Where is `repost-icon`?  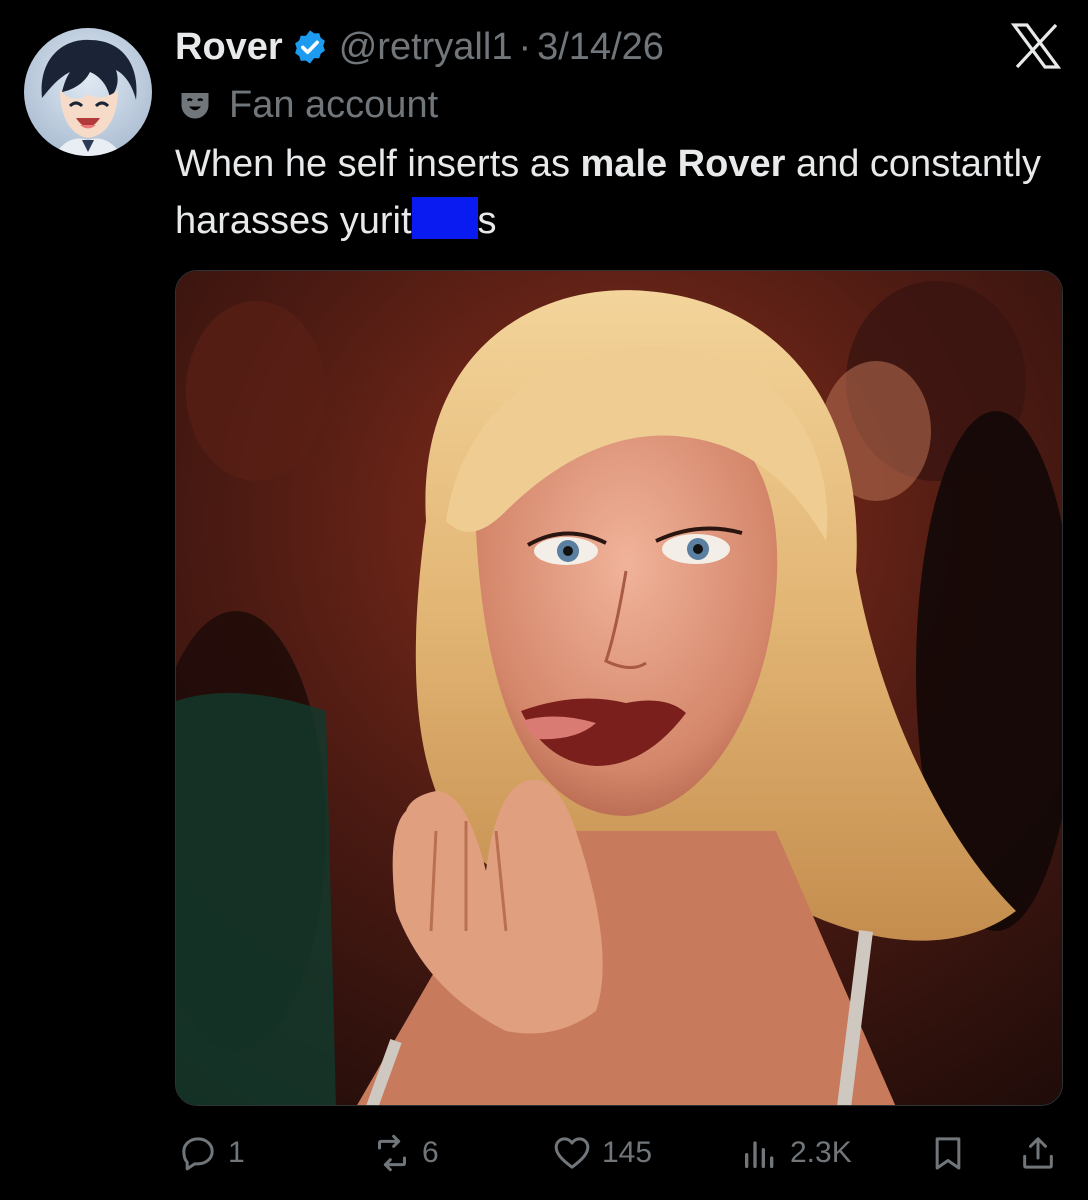 repost-icon is located at coordinates (392, 1153).